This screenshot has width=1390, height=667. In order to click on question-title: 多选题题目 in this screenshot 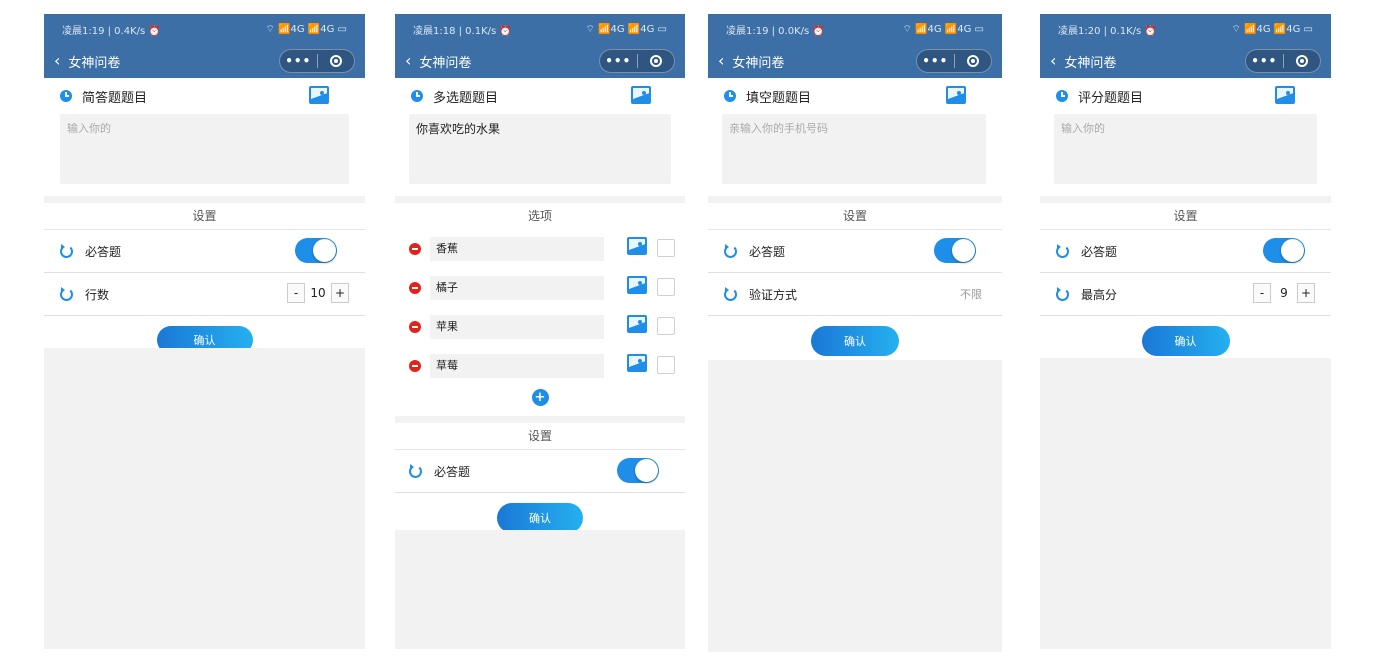, I will do `click(466, 98)`.